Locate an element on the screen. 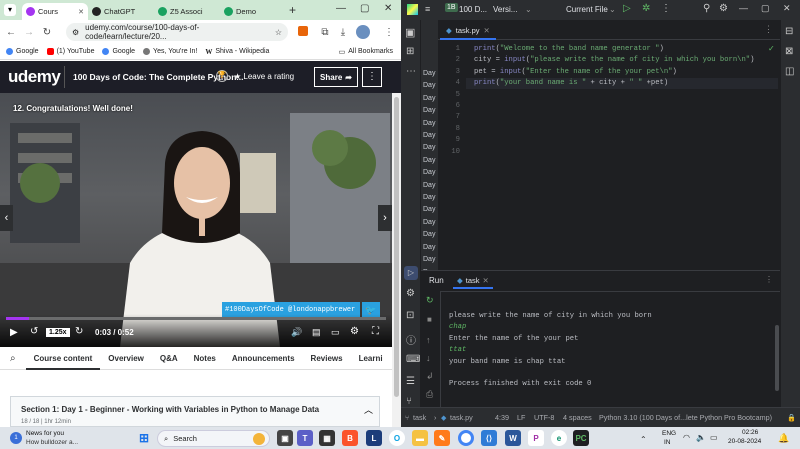  notes-icon: ▤ is located at coordinates (316, 332).